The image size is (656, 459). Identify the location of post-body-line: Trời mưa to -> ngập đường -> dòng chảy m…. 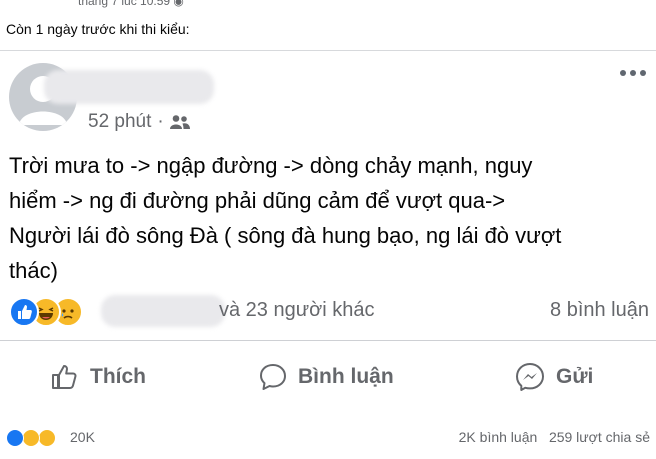
(271, 165).